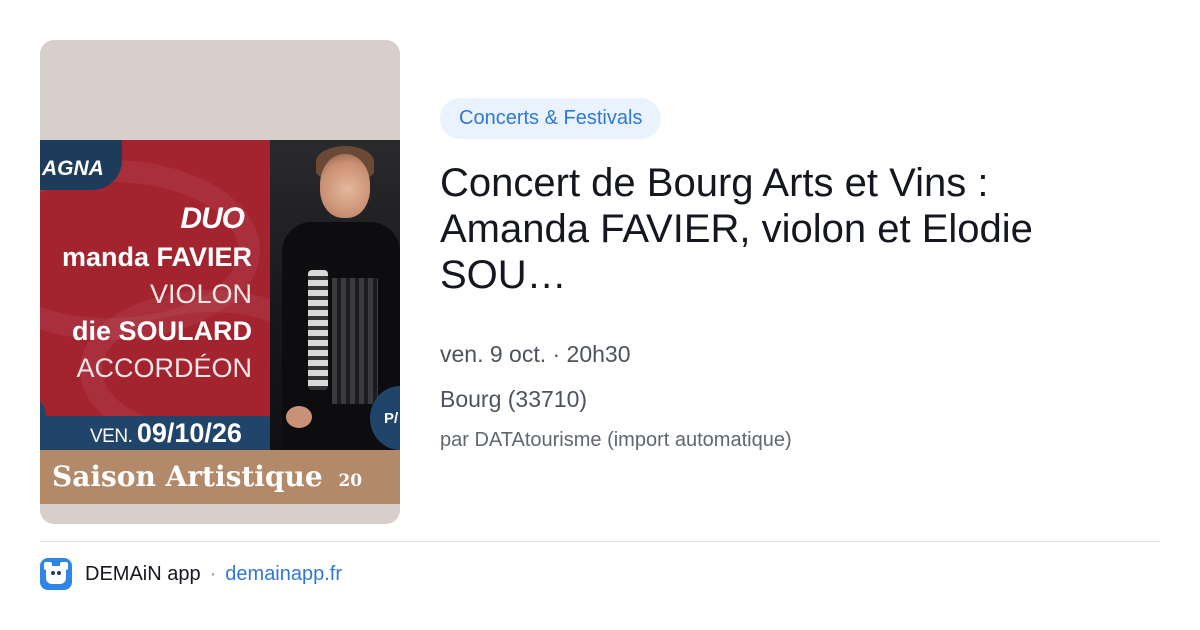 The width and height of the screenshot is (1200, 630). Describe the element at coordinates (156, 257) in the screenshot. I see `poster-artist-1: manda FAVIER` at that location.